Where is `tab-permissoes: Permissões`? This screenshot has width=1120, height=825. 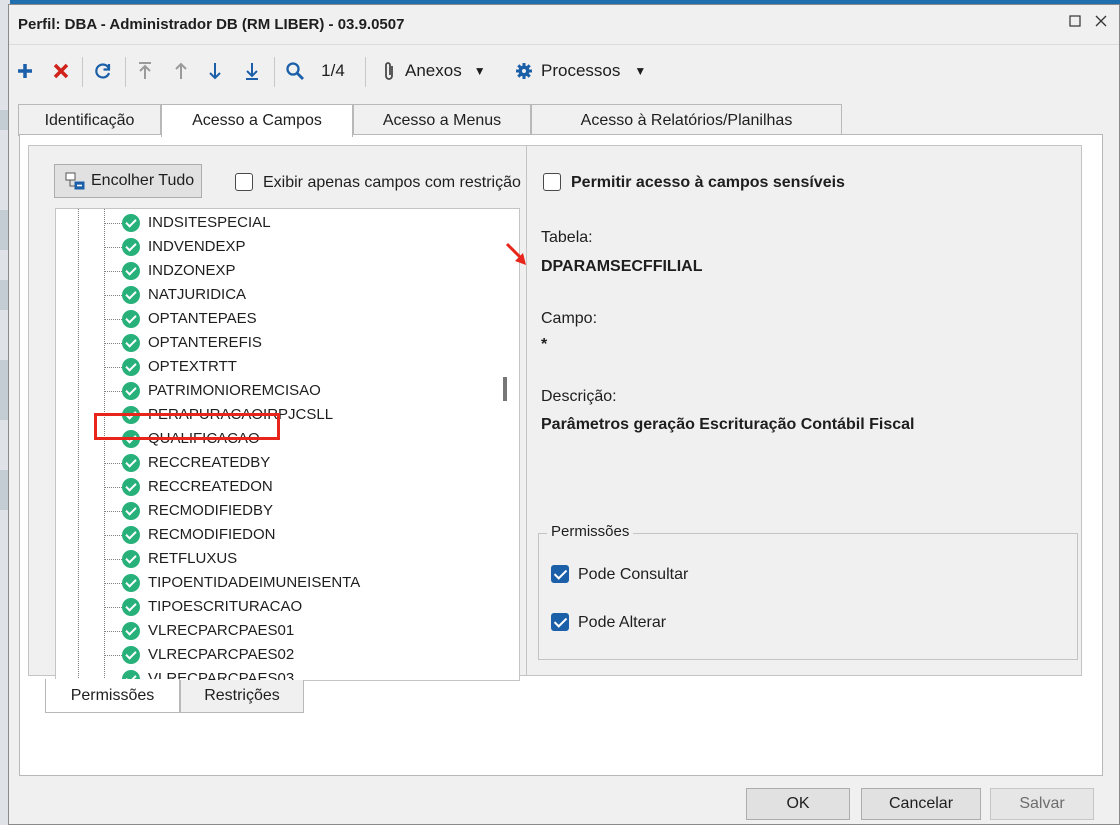
tab-permissoes: Permissões is located at coordinates (112, 696).